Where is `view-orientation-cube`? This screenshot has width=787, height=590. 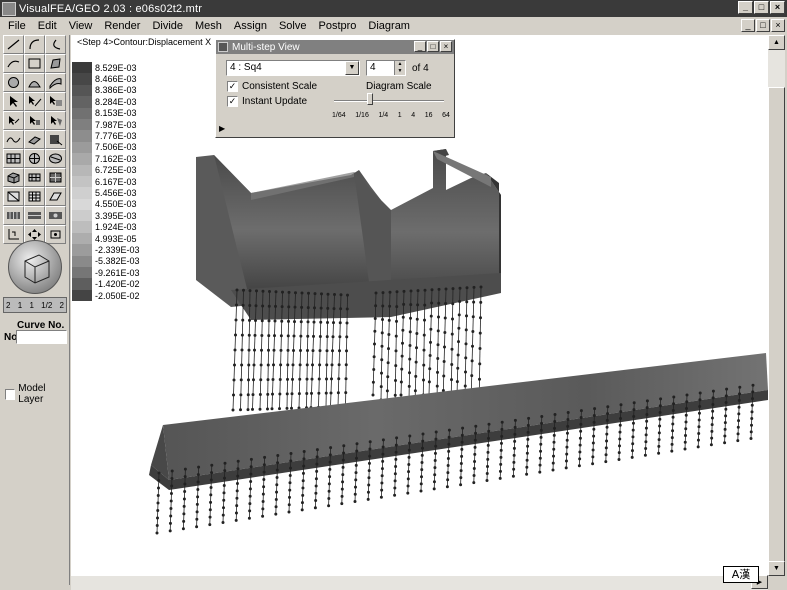
view-orientation-cube is located at coordinates (35, 267).